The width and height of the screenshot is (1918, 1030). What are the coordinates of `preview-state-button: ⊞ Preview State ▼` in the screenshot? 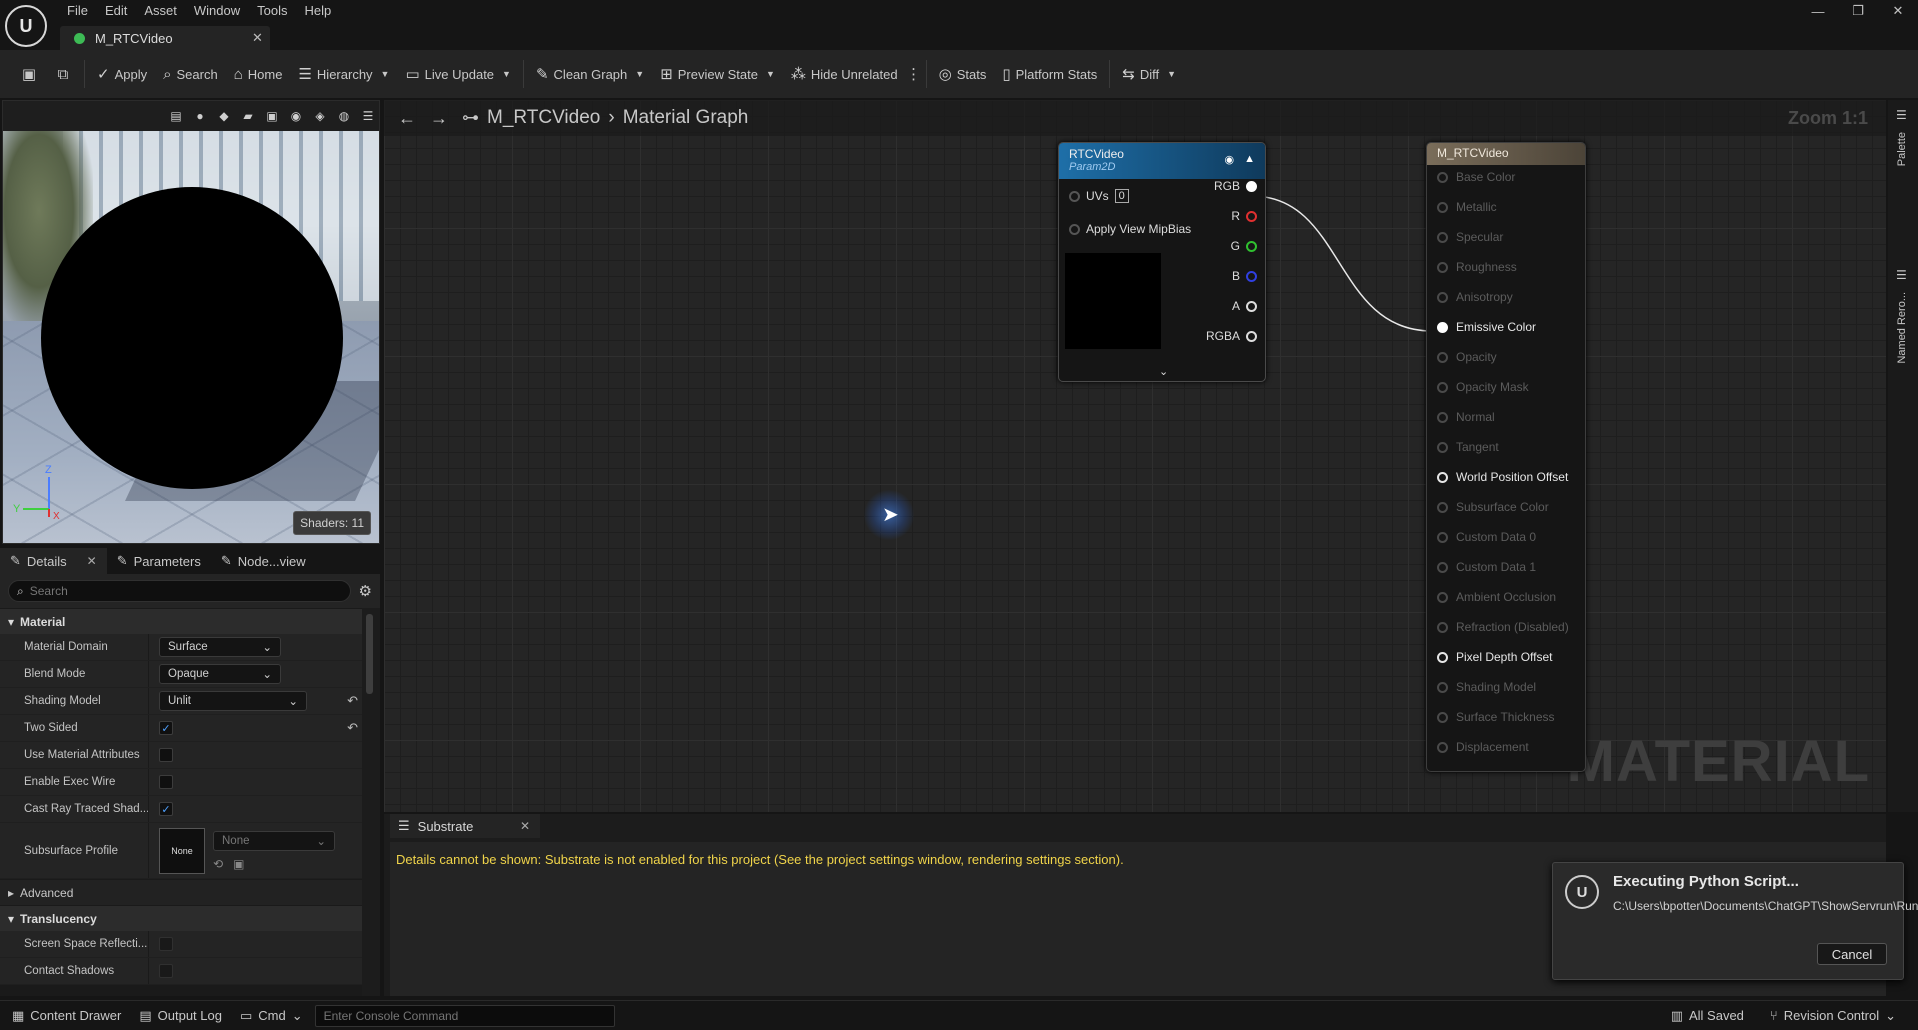 It's located at (717, 74).